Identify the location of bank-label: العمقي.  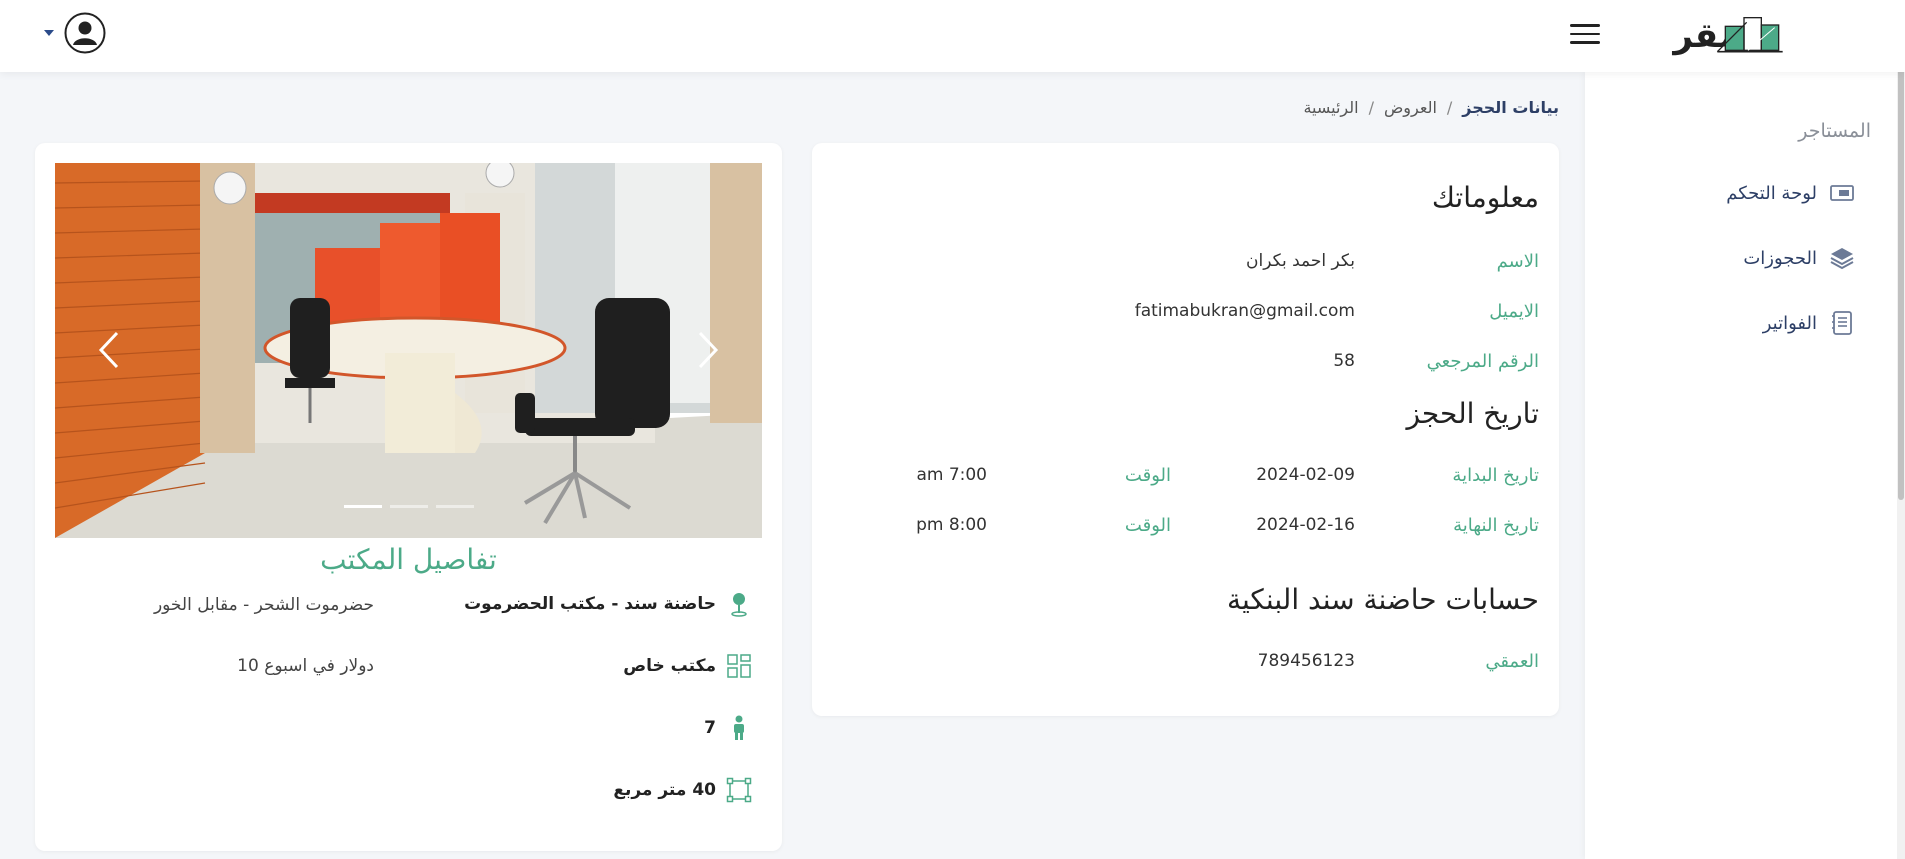
(1512, 661).